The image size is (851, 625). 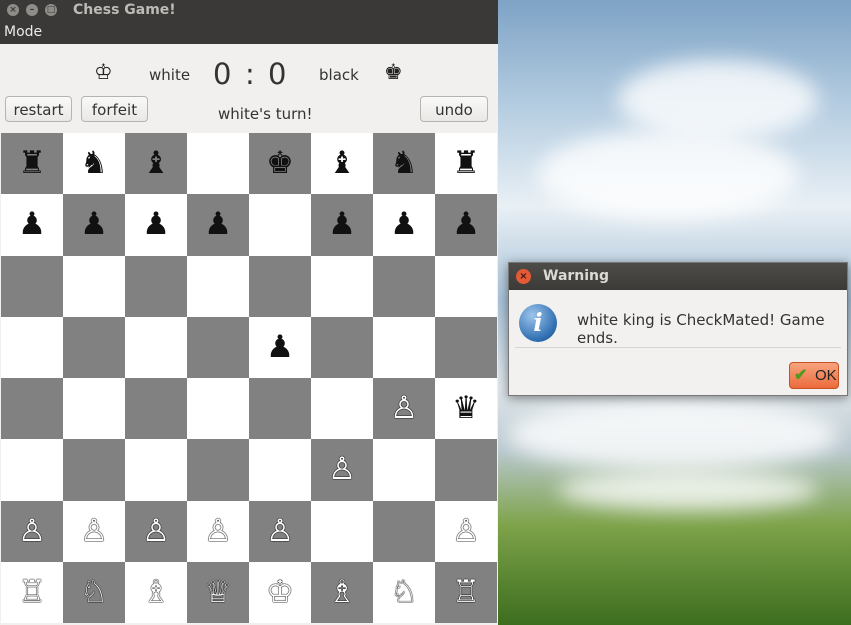 I want to click on square-g5, so click(x=404, y=347).